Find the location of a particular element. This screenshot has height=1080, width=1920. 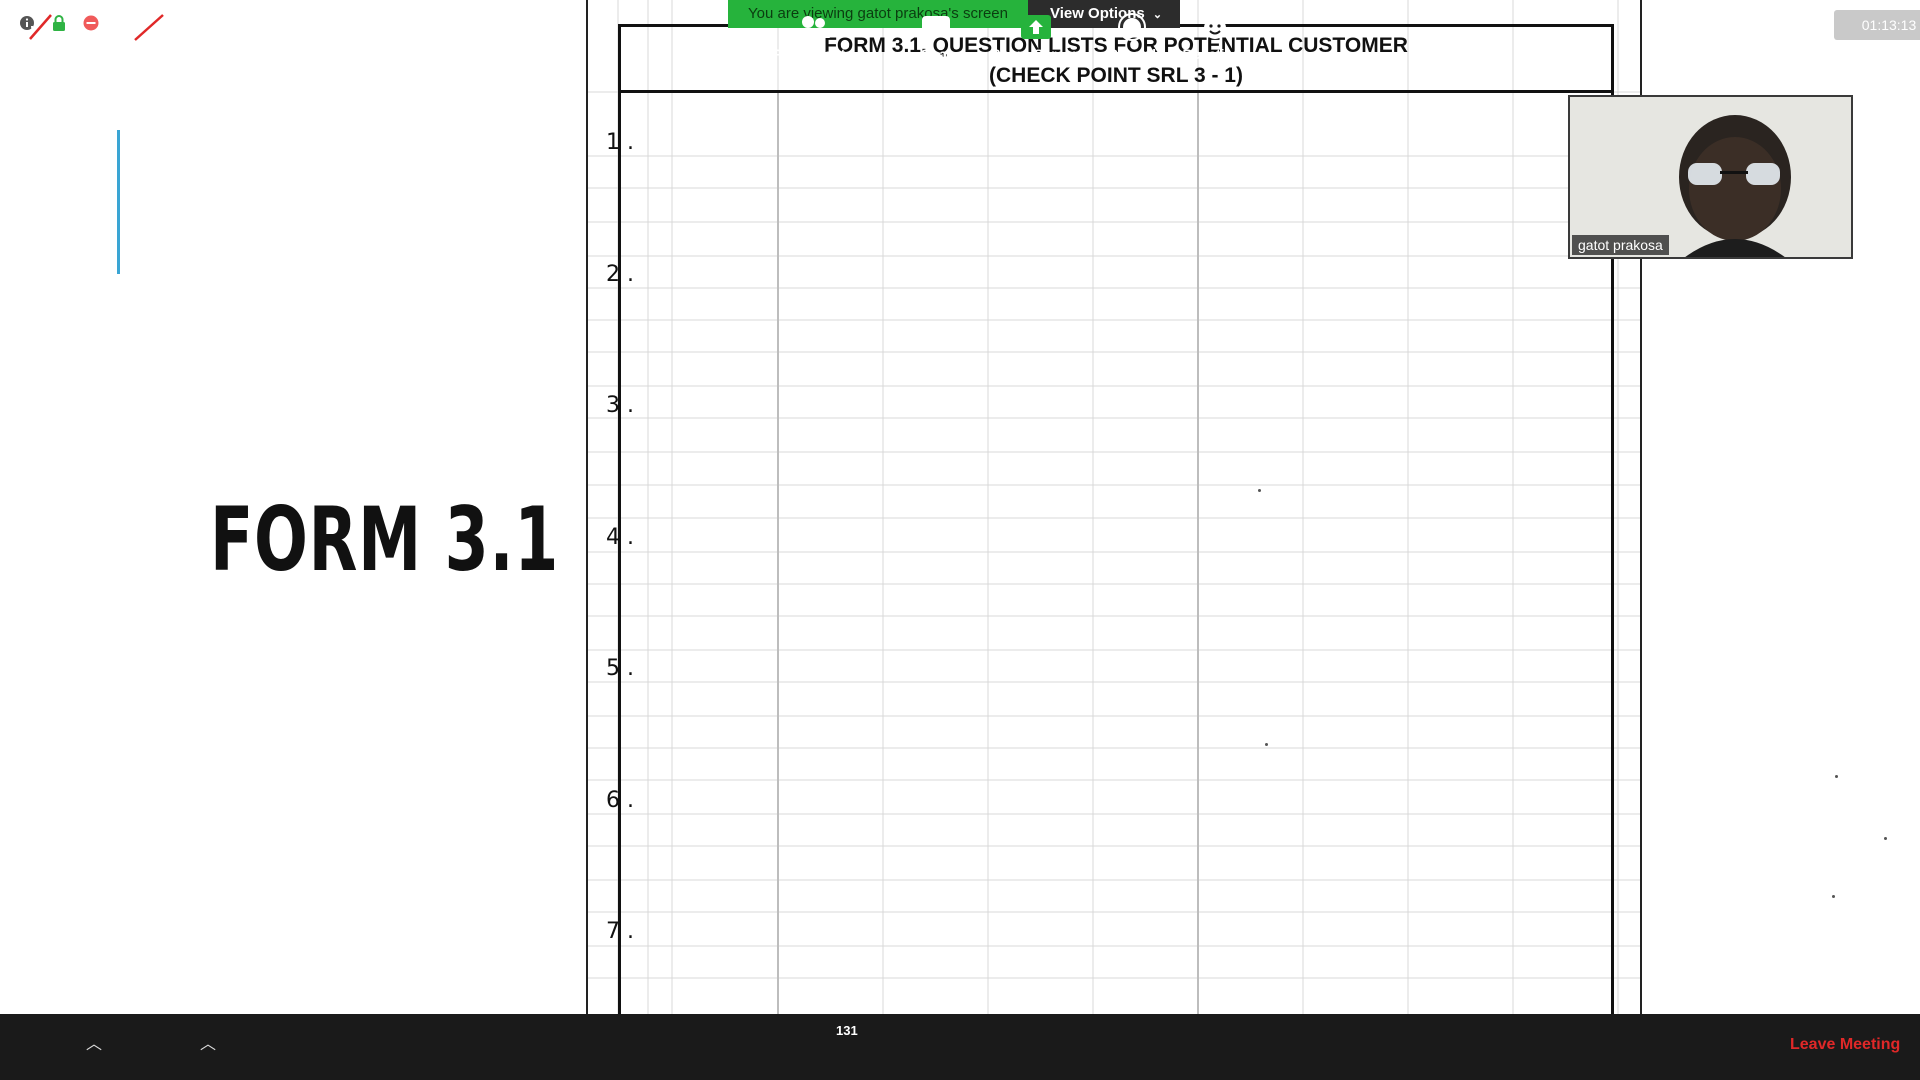

leave-meeting-button: Leave Meeting is located at coordinates (1845, 1045).